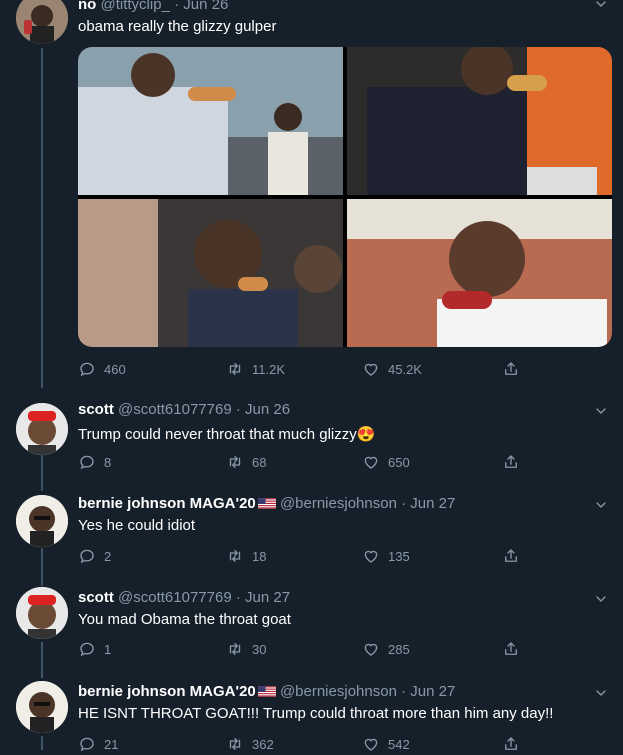 This screenshot has width=623, height=755. I want to click on like-count: 542, so click(399, 744).